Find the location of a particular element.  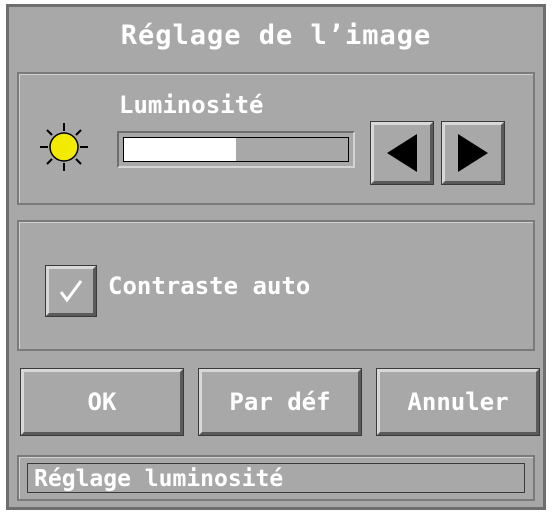

checkmark-icon is located at coordinates (71, 291).